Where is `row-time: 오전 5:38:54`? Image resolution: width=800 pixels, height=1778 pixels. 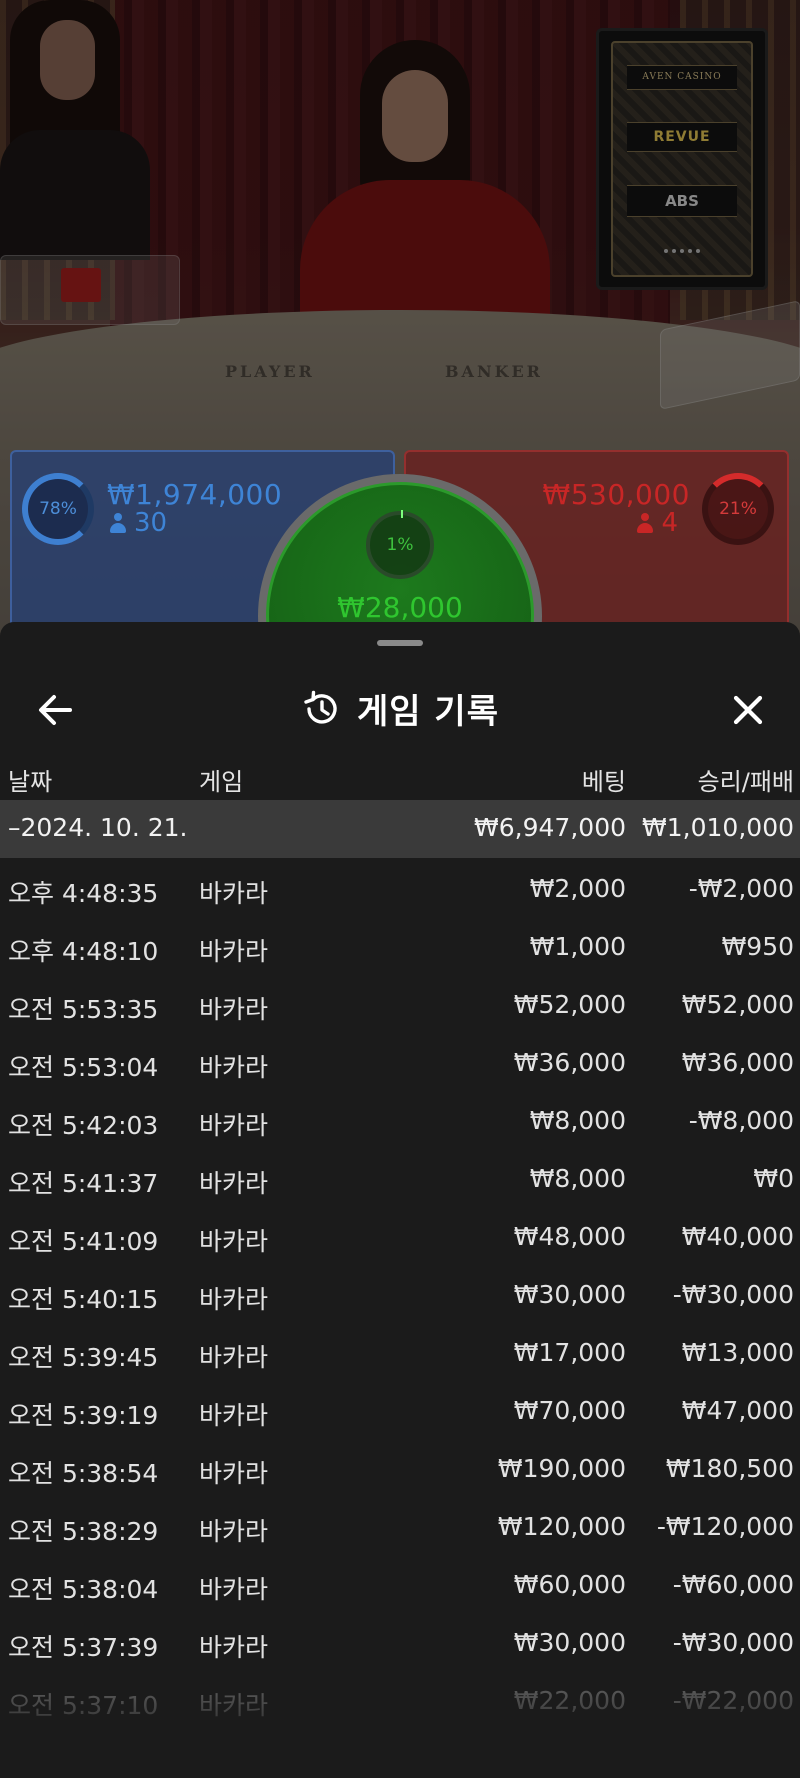
row-time: 오전 5:38:54 is located at coordinates (83, 1473).